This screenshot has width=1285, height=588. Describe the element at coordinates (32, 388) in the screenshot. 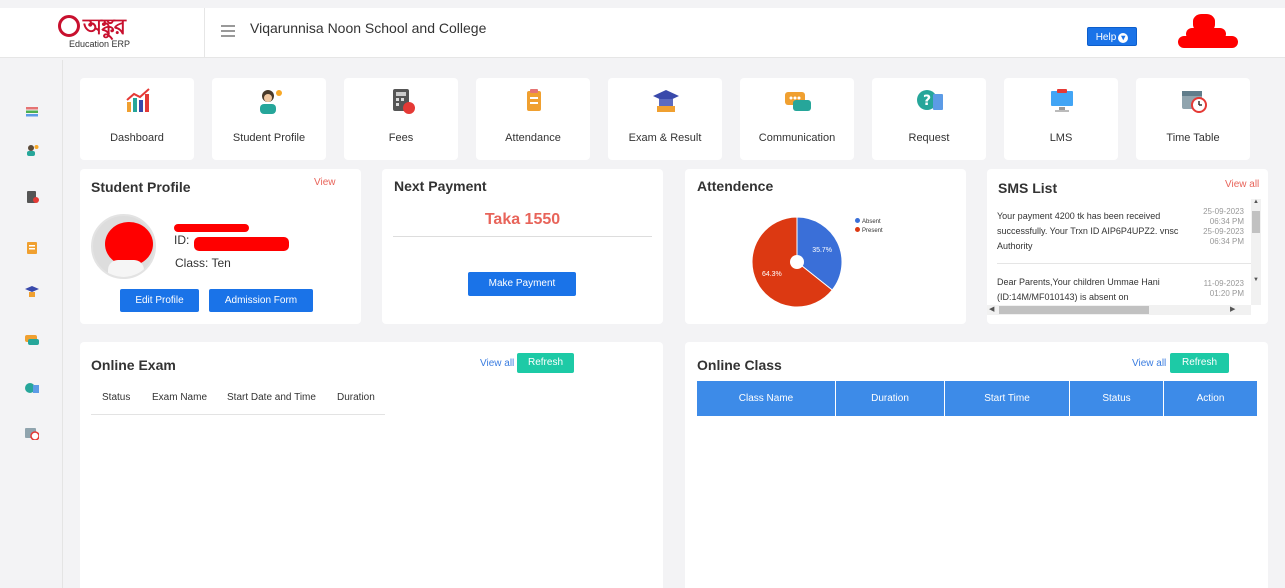

I see `request-icon` at that location.